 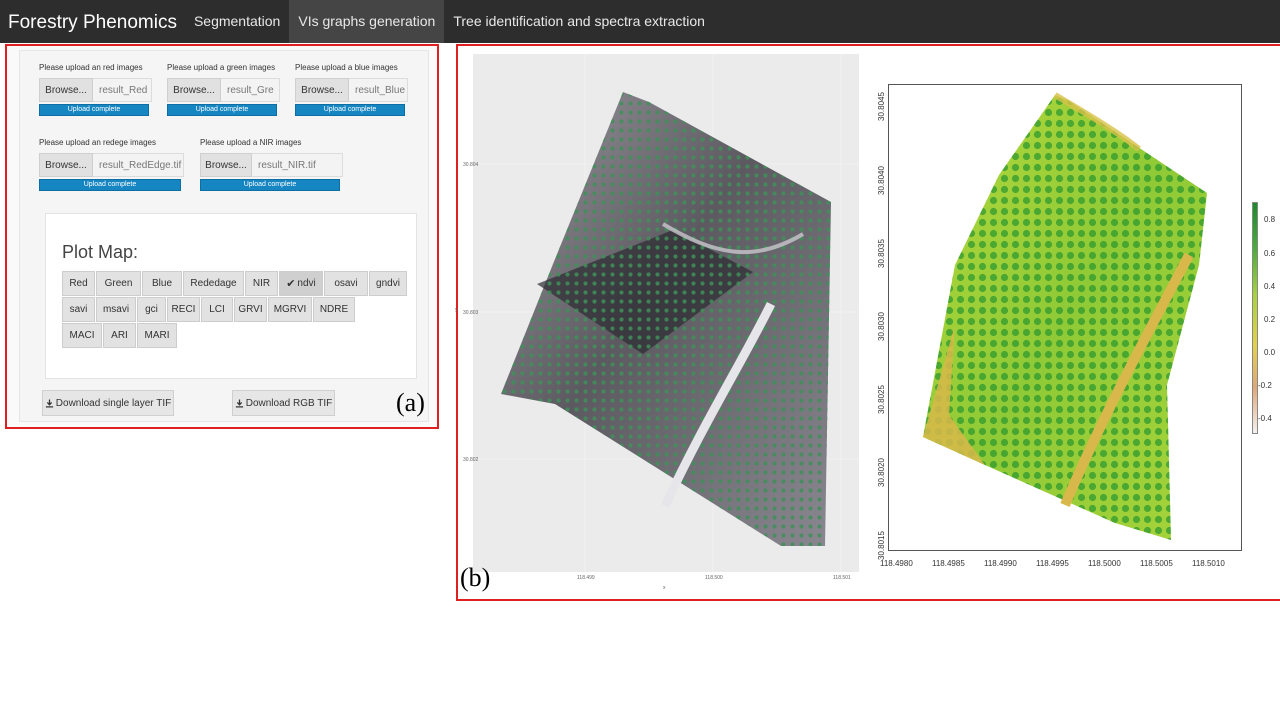 What do you see at coordinates (151, 309) in the screenshot?
I see `vi-gci-button: gci` at bounding box center [151, 309].